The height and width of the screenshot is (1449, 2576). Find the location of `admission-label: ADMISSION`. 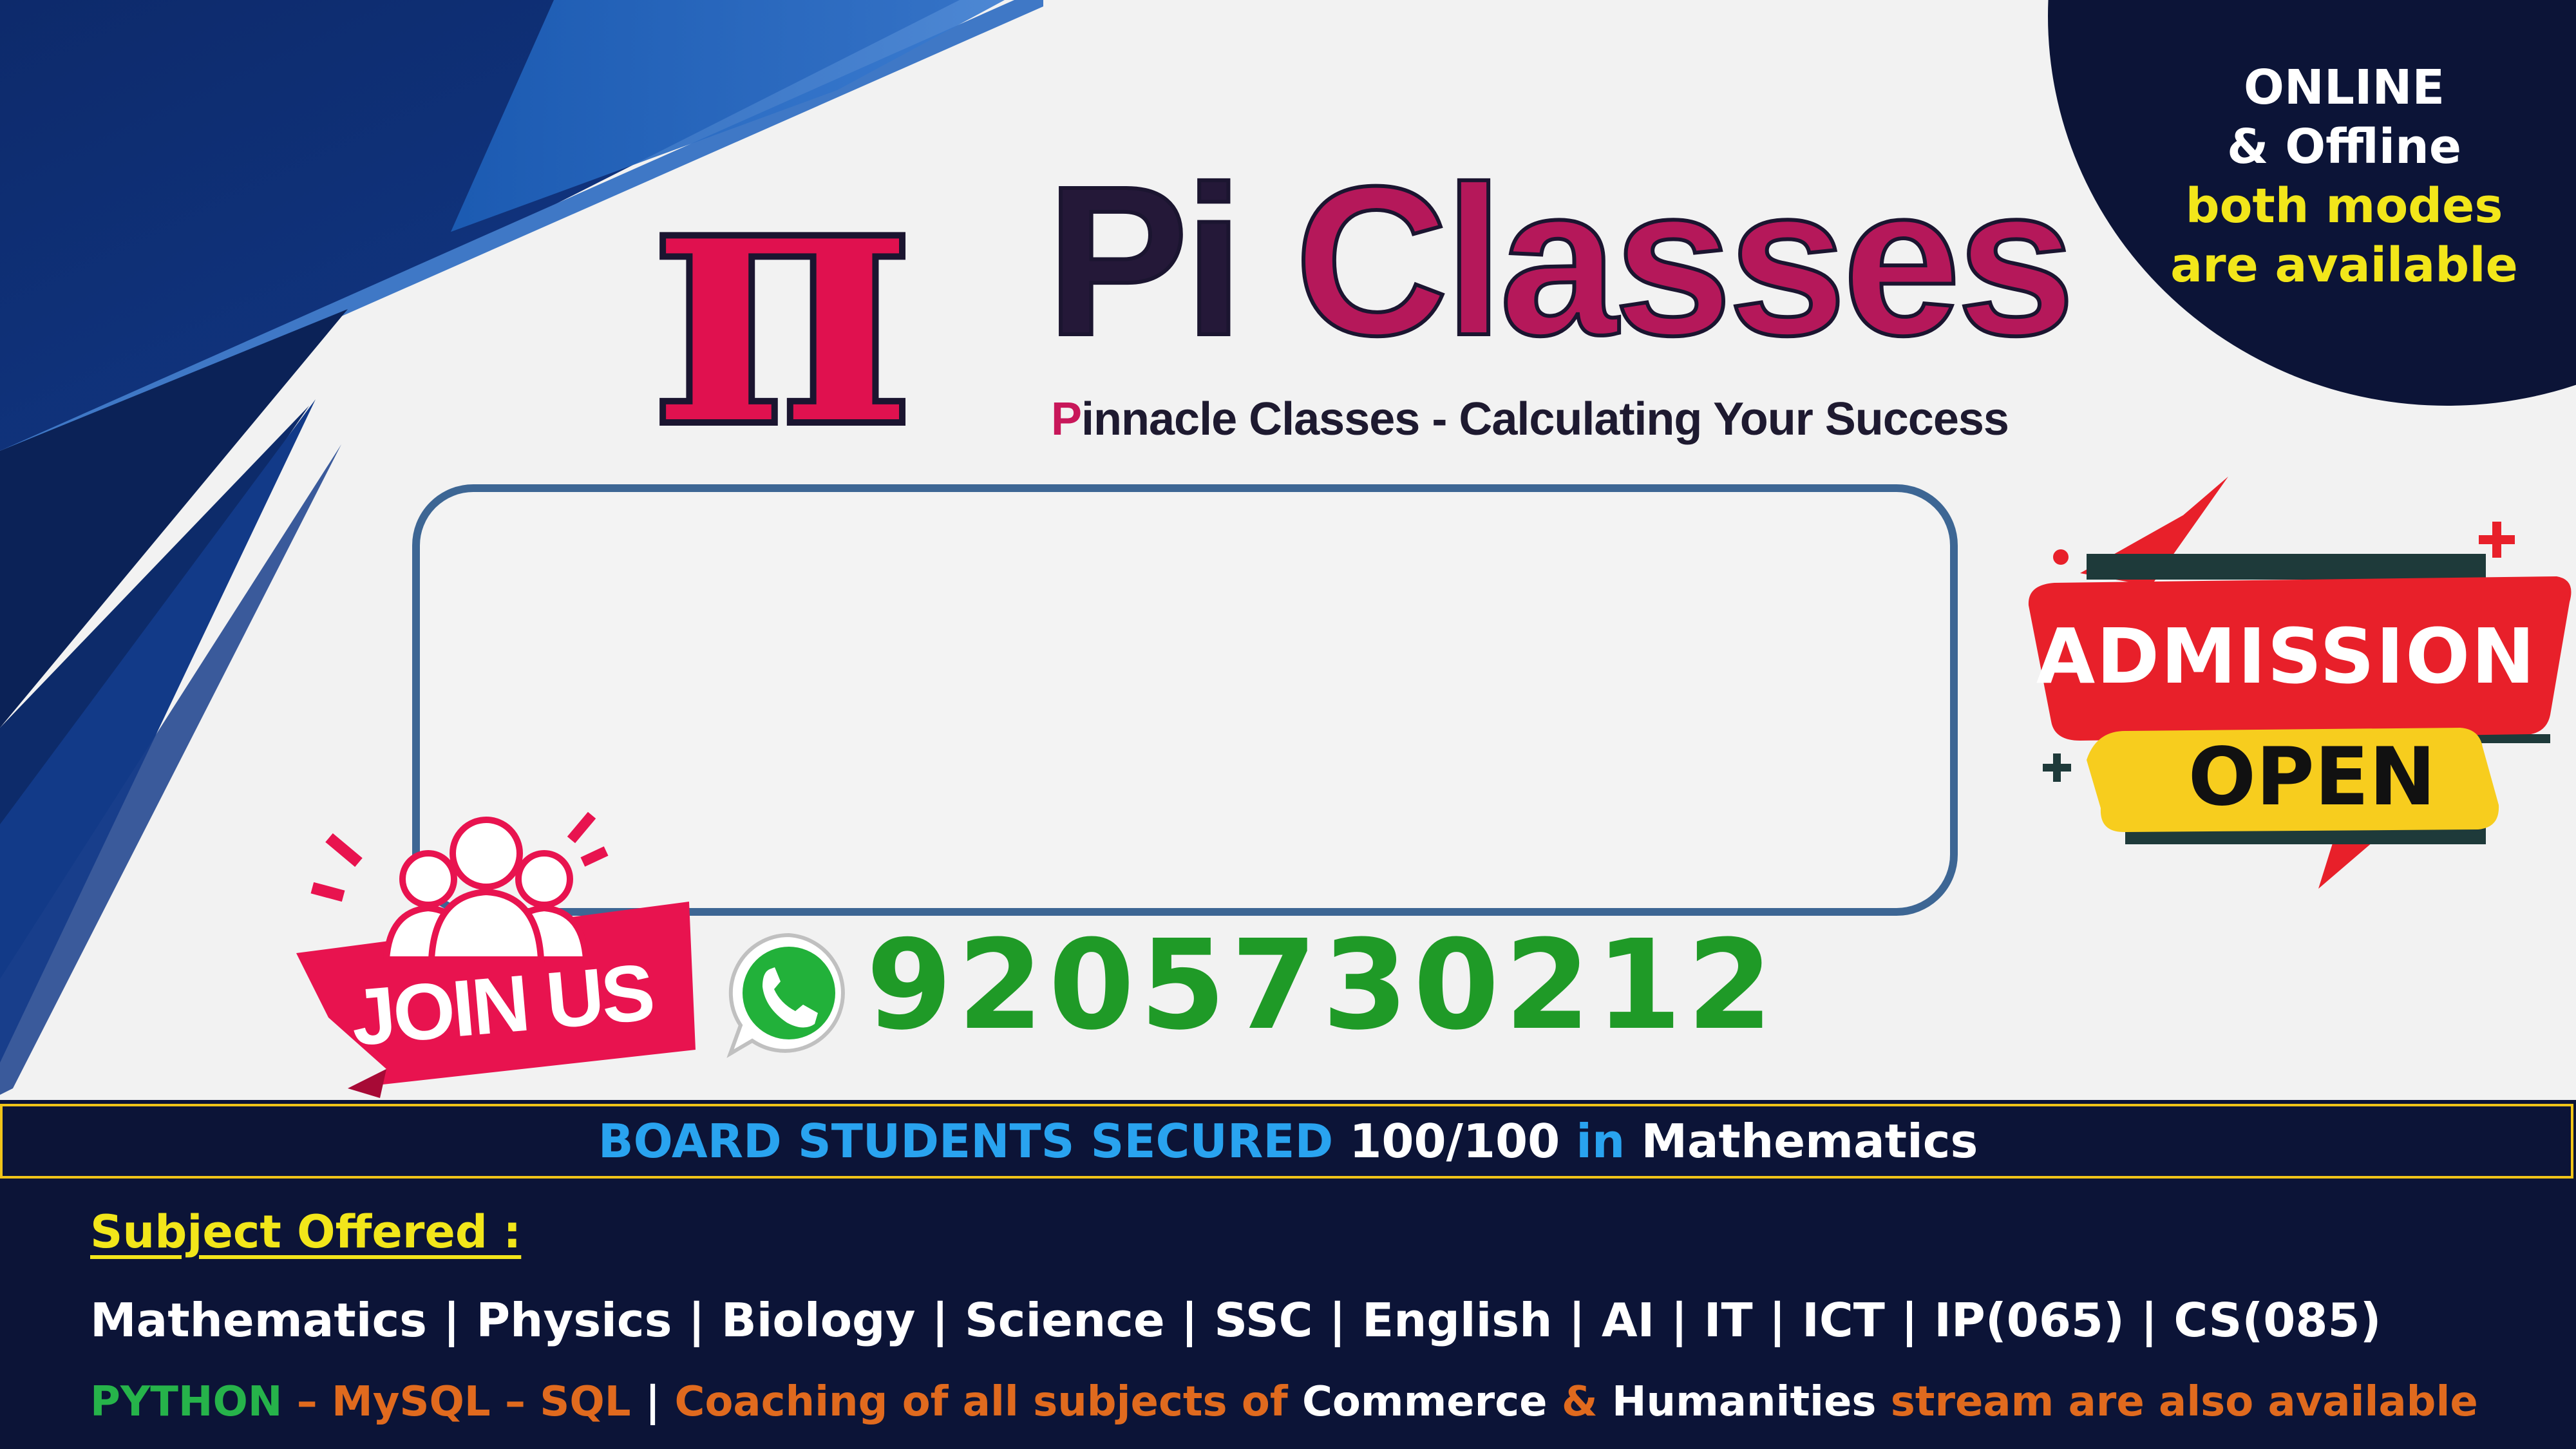

admission-label: ADMISSION is located at coordinates (2286, 656).